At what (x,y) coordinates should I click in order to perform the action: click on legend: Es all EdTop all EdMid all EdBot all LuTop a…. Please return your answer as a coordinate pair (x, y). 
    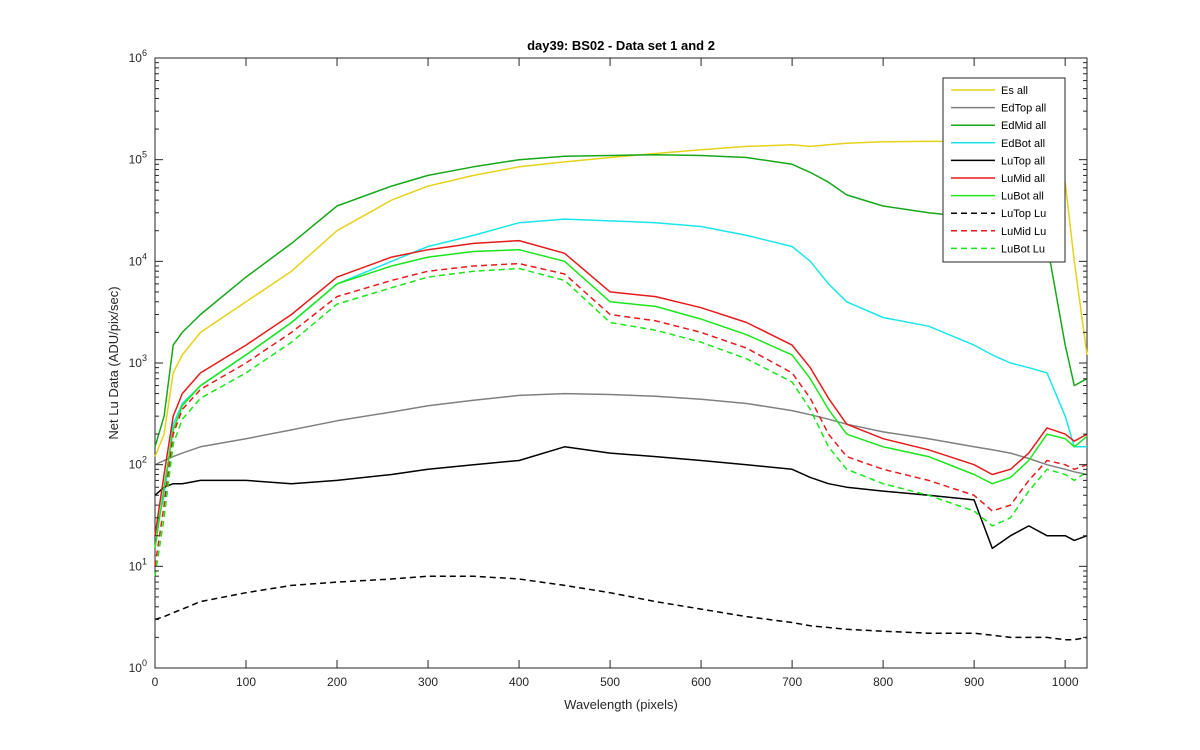
    Looking at the image, I should click on (1004, 170).